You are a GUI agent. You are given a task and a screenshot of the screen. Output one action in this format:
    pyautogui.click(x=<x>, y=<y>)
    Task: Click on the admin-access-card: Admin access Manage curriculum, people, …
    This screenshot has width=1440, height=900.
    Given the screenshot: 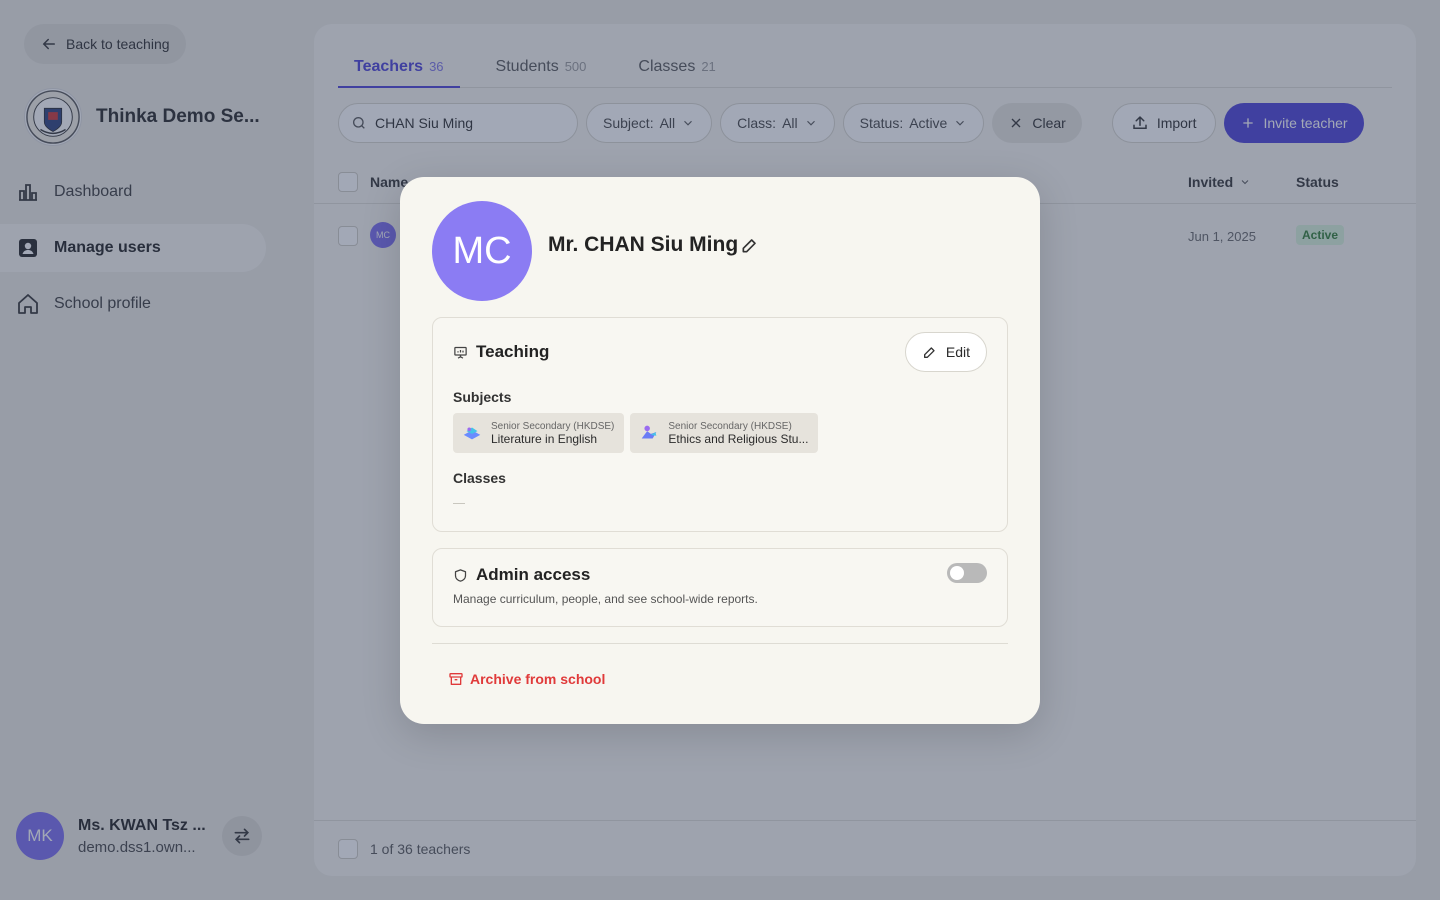 What is the action you would take?
    pyautogui.click(x=720, y=587)
    